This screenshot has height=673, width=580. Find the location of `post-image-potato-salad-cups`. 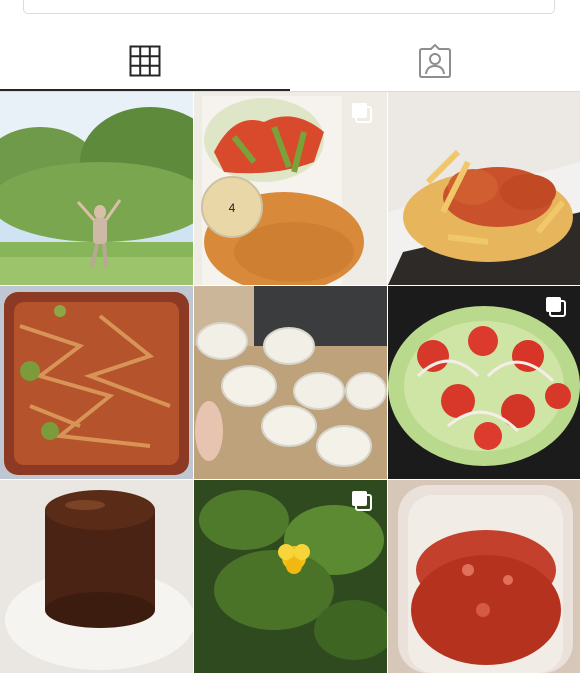

post-image-potato-salad-cups is located at coordinates (290, 382).